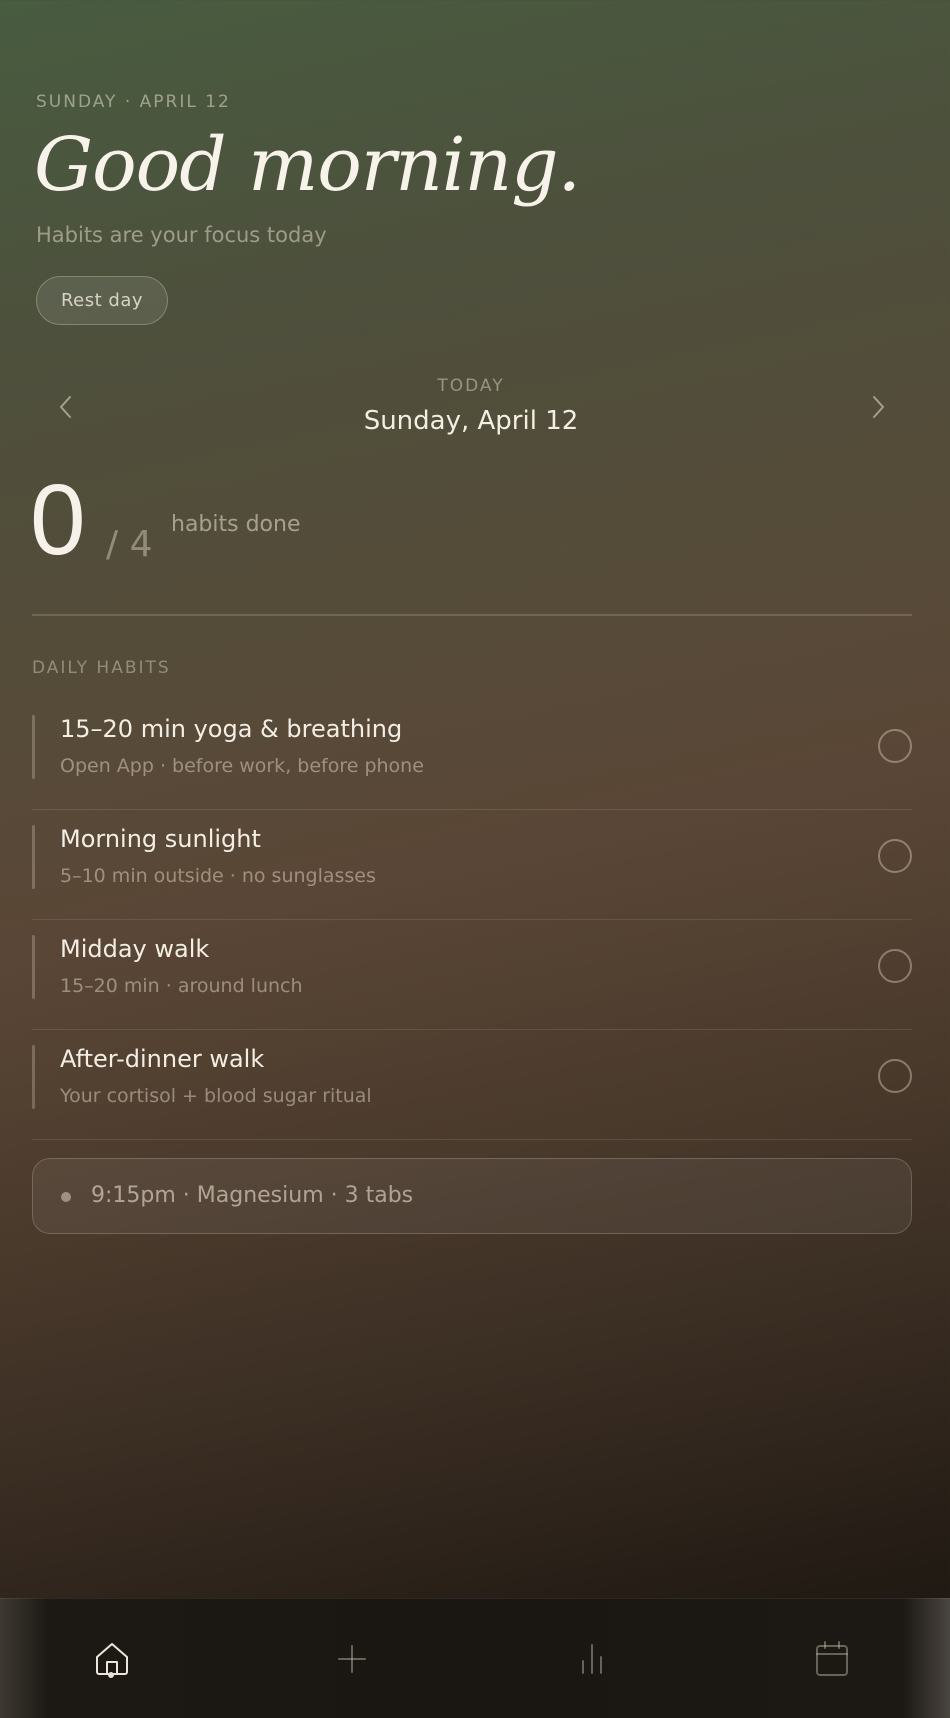  What do you see at coordinates (472, 615) in the screenshot?
I see `divider` at bounding box center [472, 615].